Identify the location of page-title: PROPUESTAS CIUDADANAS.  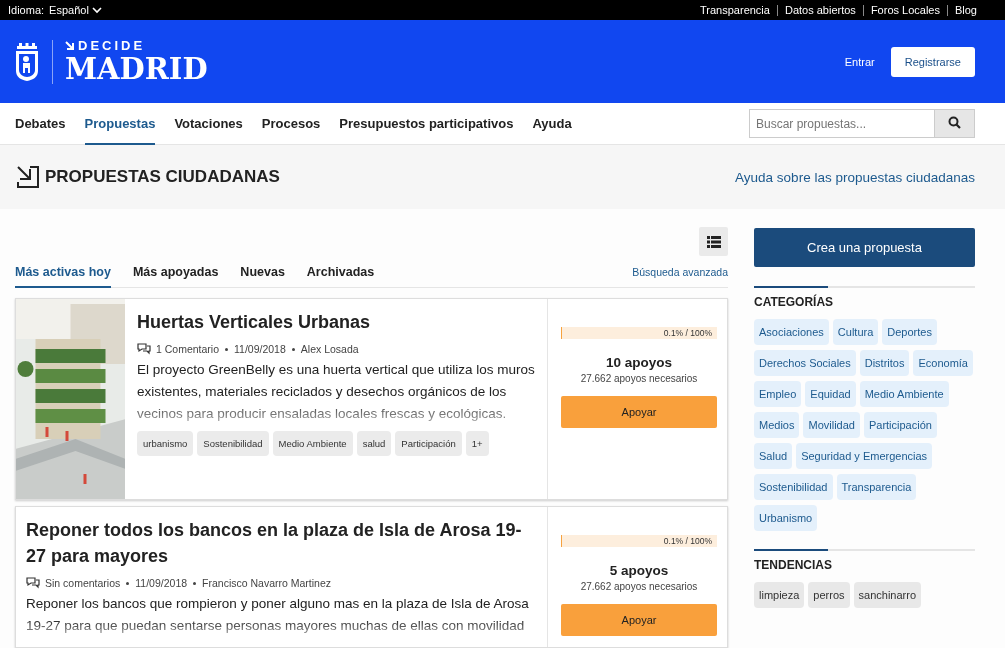
(162, 177).